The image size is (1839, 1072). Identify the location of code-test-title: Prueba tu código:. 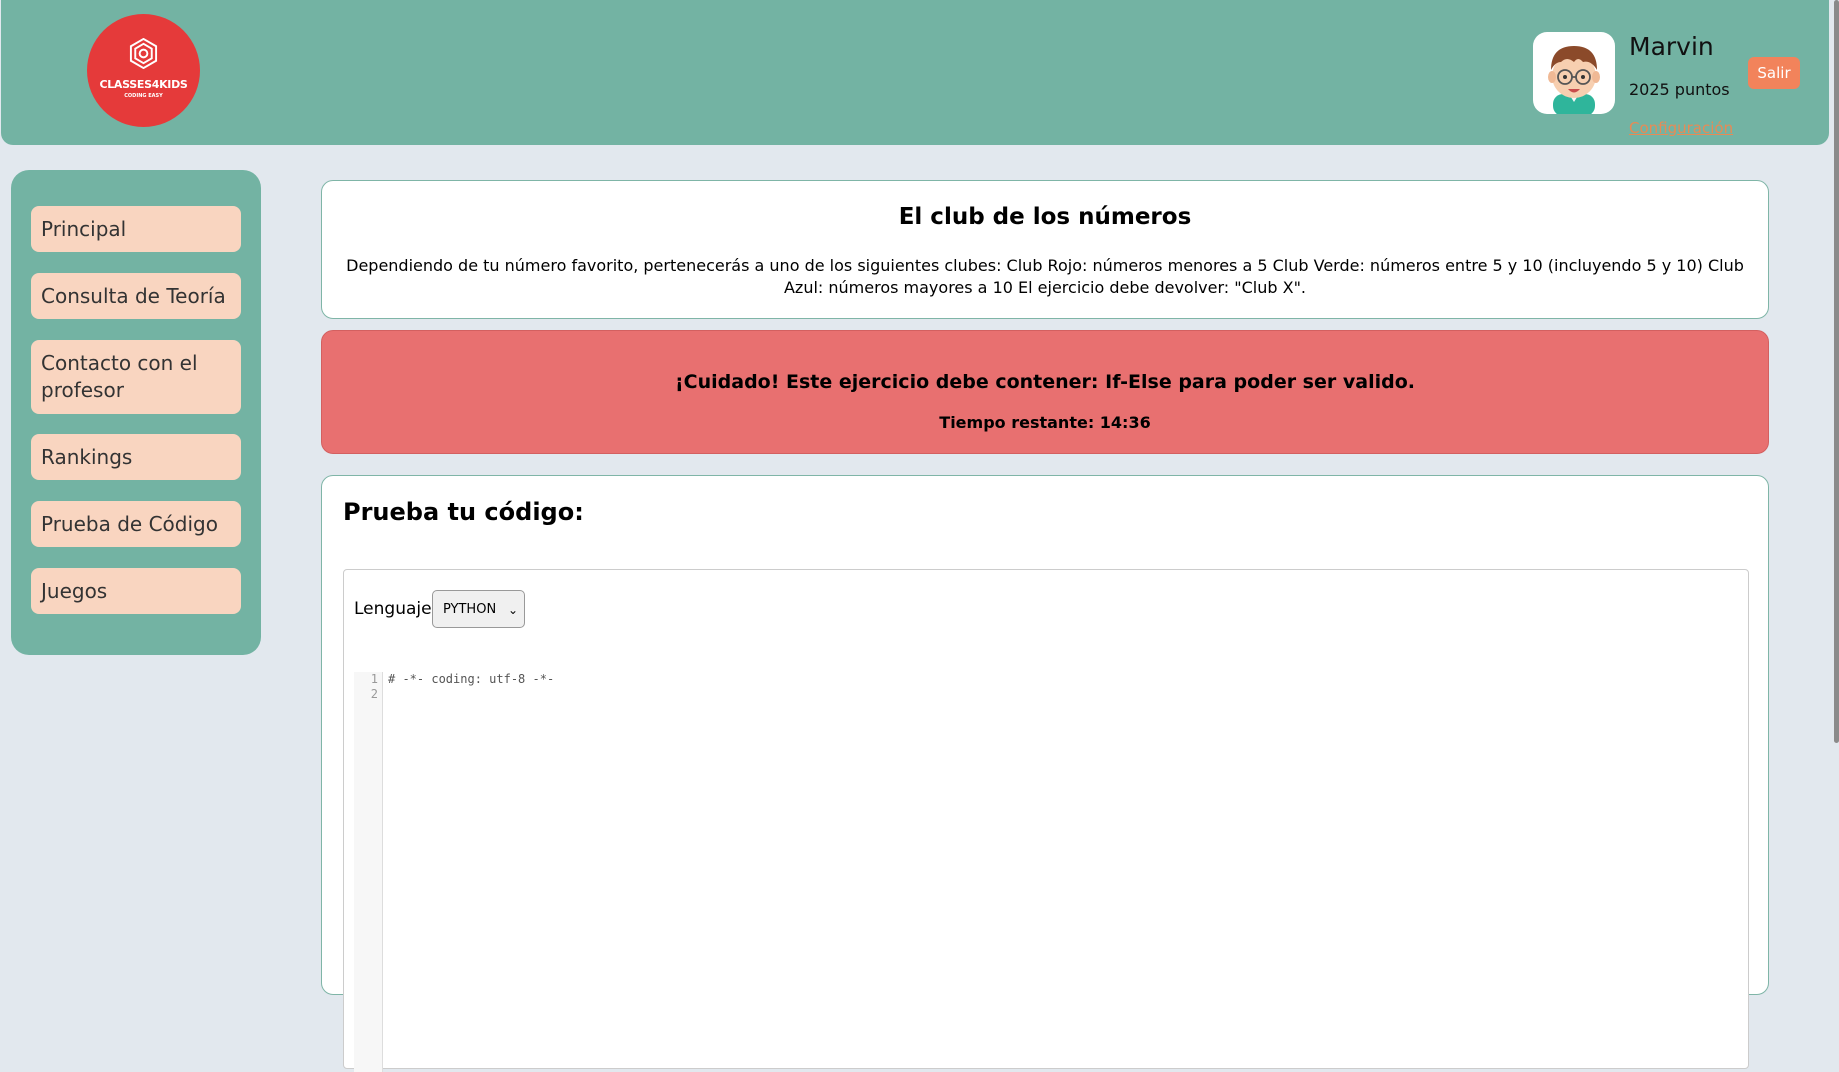
(463, 512).